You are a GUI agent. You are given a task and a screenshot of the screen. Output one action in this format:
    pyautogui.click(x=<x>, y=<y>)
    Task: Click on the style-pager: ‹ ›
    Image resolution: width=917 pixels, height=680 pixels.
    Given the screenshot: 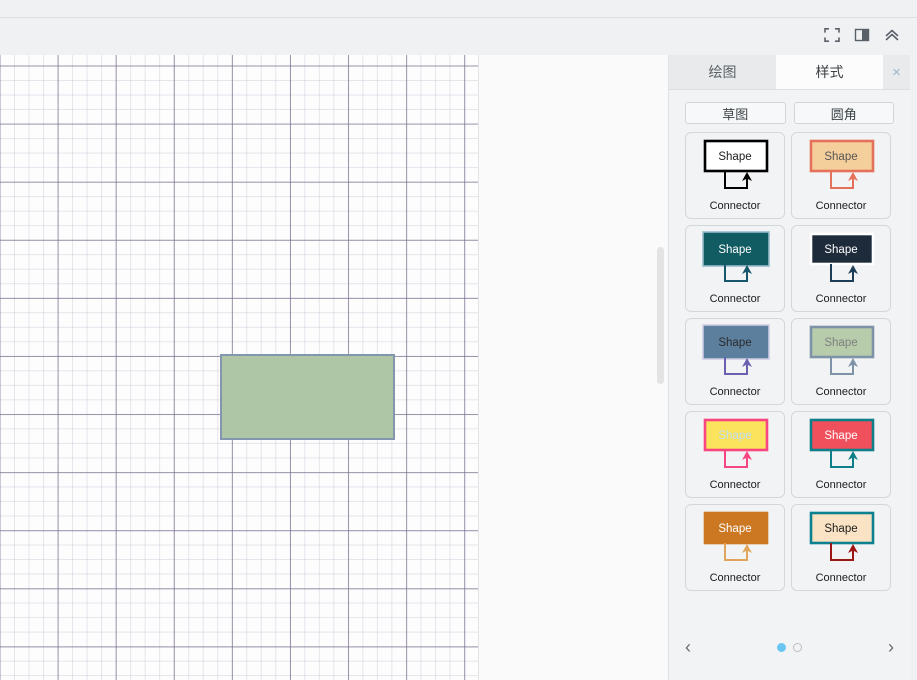 What is the action you would take?
    pyautogui.click(x=789, y=647)
    